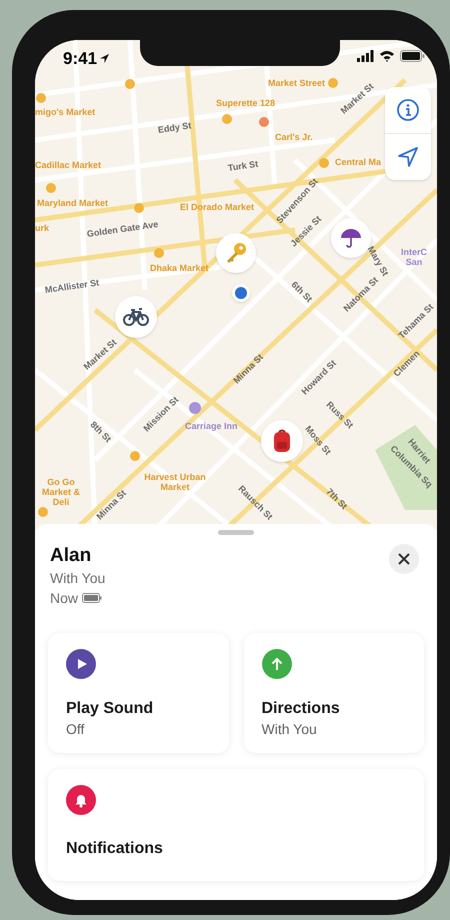 The width and height of the screenshot is (450, 920). What do you see at coordinates (408, 110) in the screenshot?
I see `info-icon` at bounding box center [408, 110].